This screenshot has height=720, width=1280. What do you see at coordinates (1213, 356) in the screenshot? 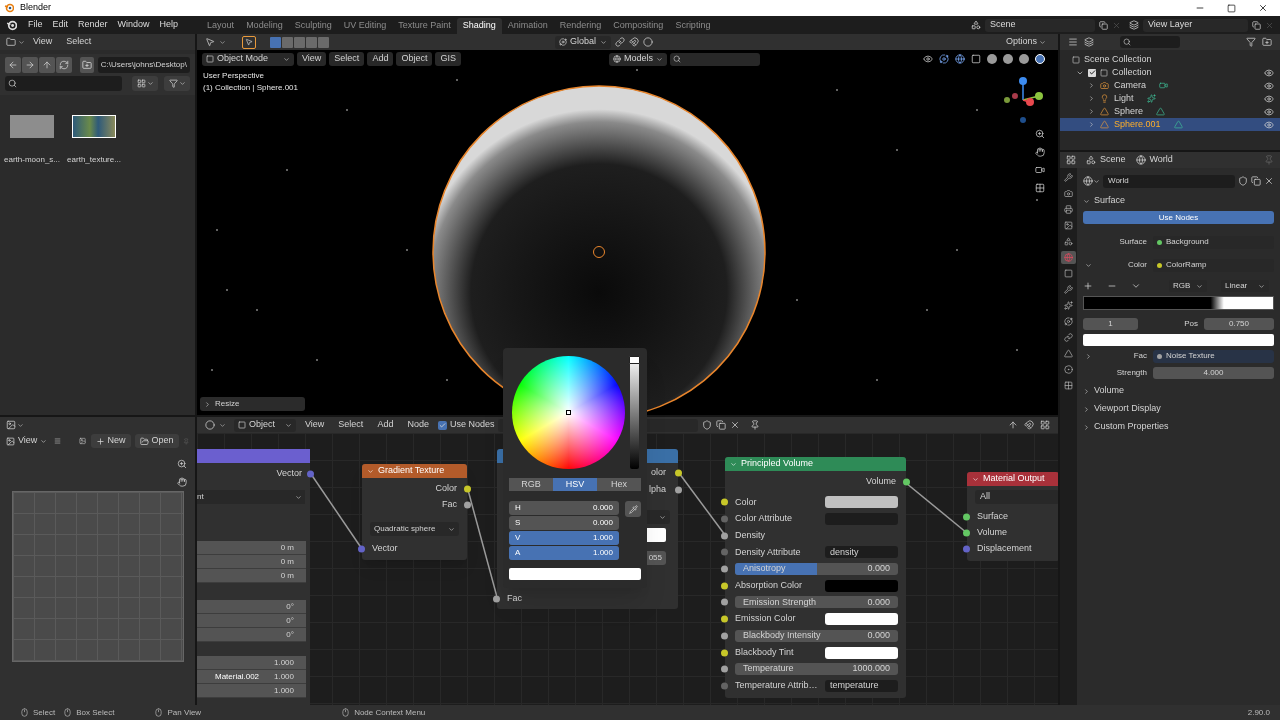
I see `link-field: Noise Texture` at bounding box center [1213, 356].